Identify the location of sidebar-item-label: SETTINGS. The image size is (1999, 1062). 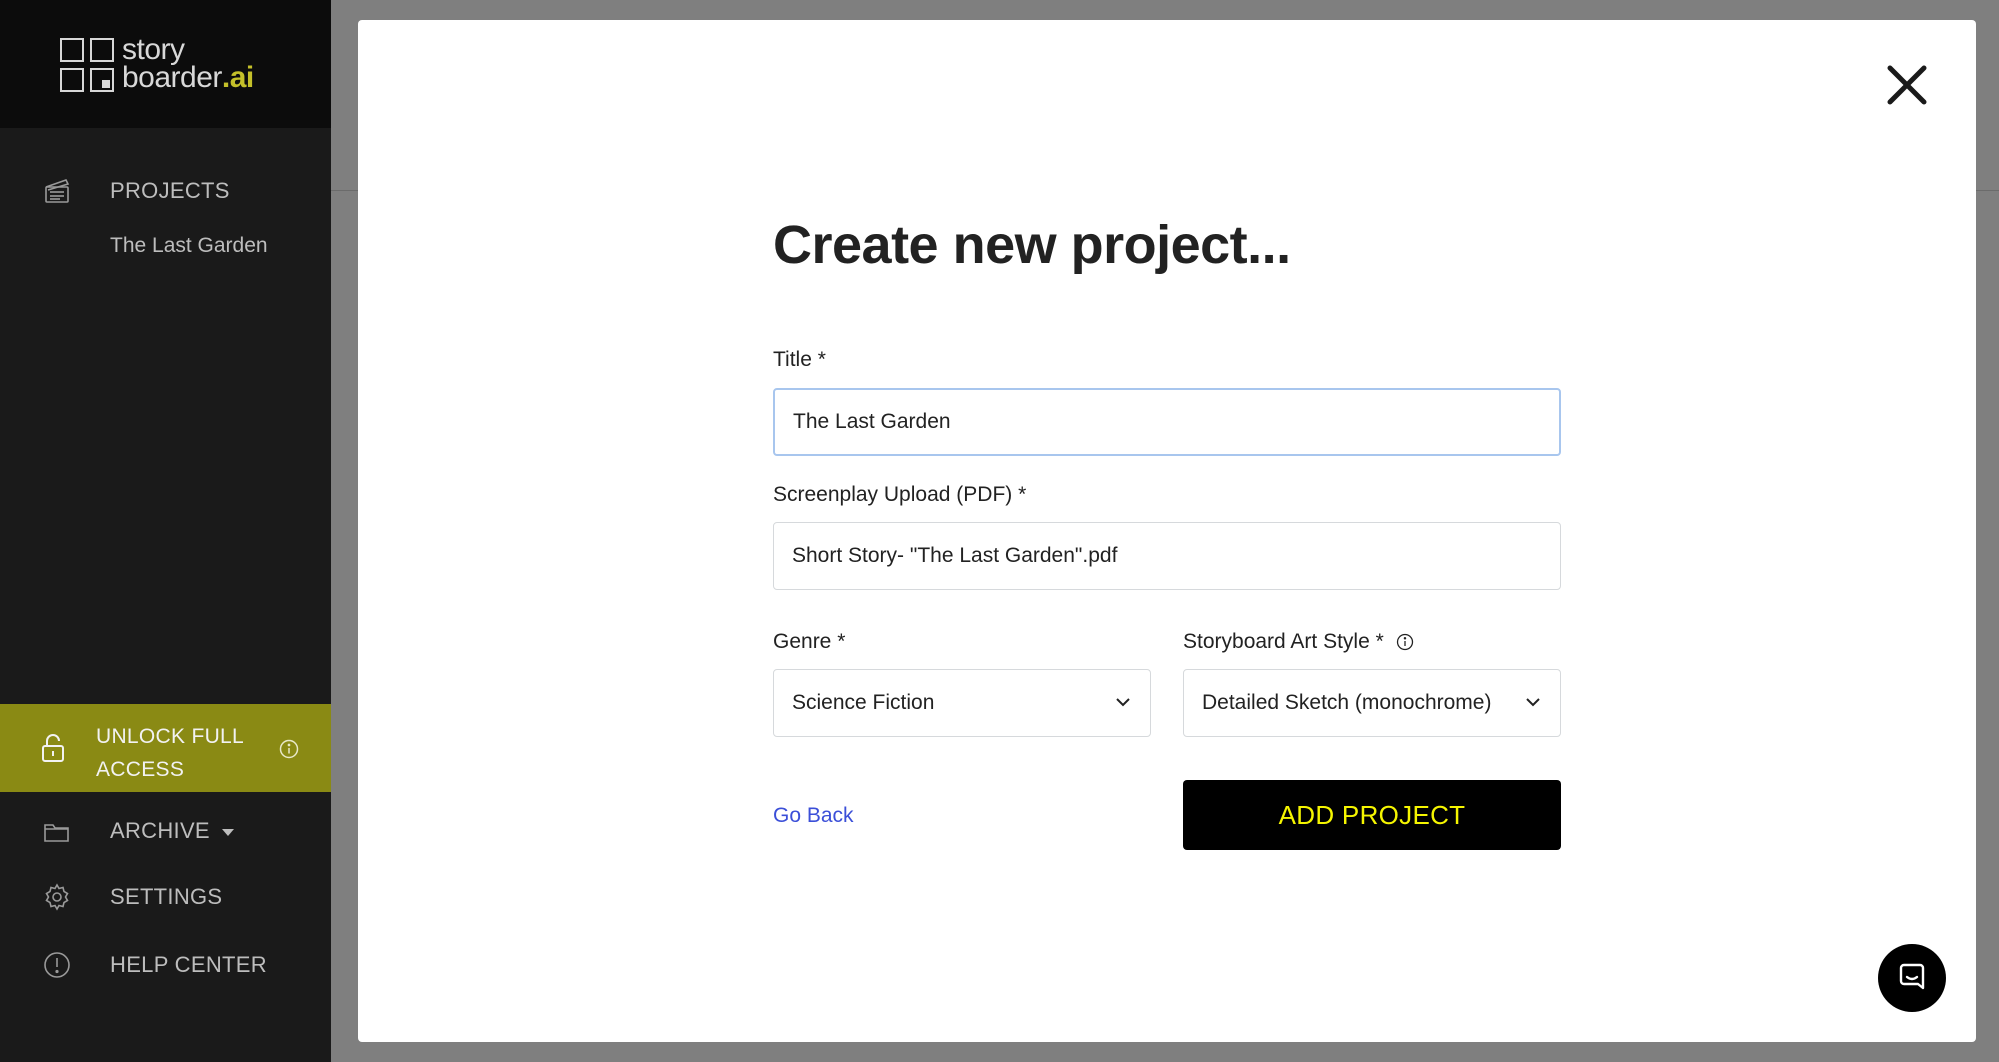
(166, 896).